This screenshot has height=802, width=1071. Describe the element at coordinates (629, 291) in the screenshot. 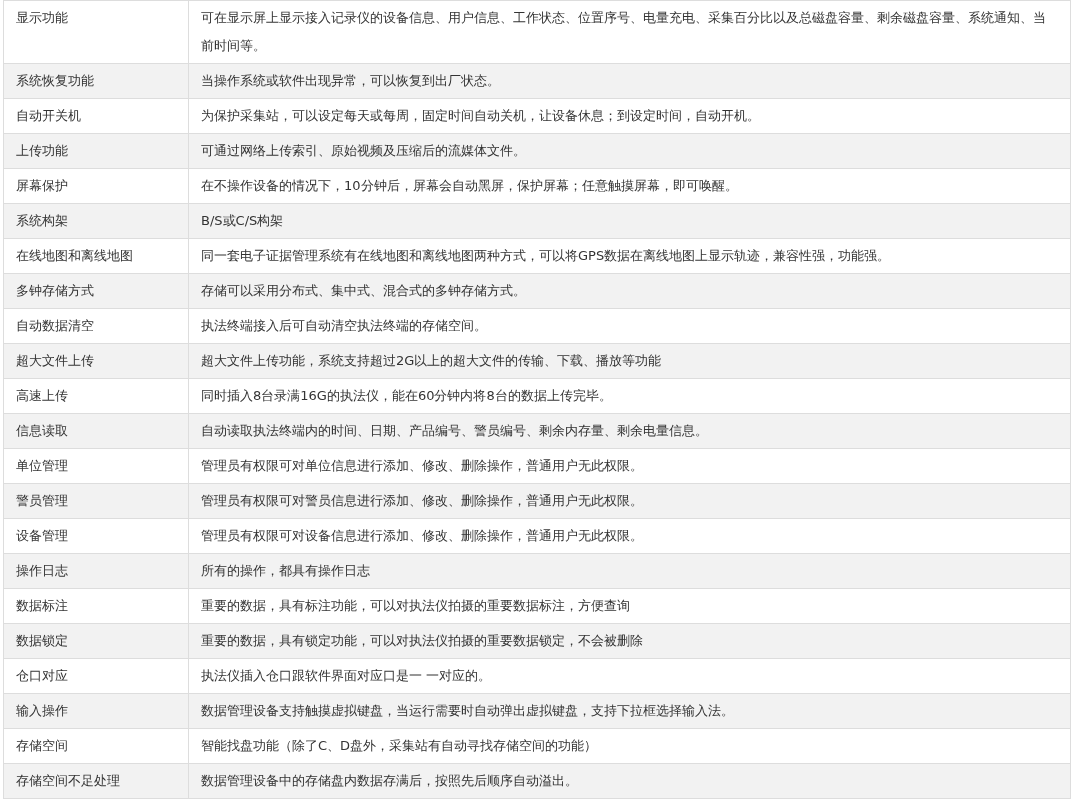

I see `table-cell: 存储可以采用分布式、集中式、混合式的多钟存储方式。` at that location.